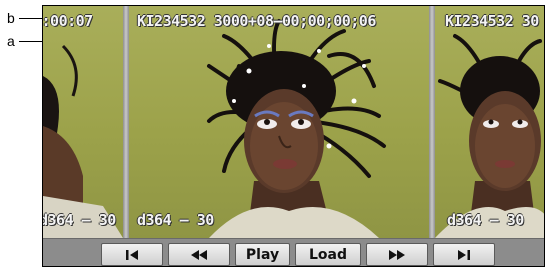 This screenshot has height=270, width=548. I want to click on load-button: Load, so click(328, 254).